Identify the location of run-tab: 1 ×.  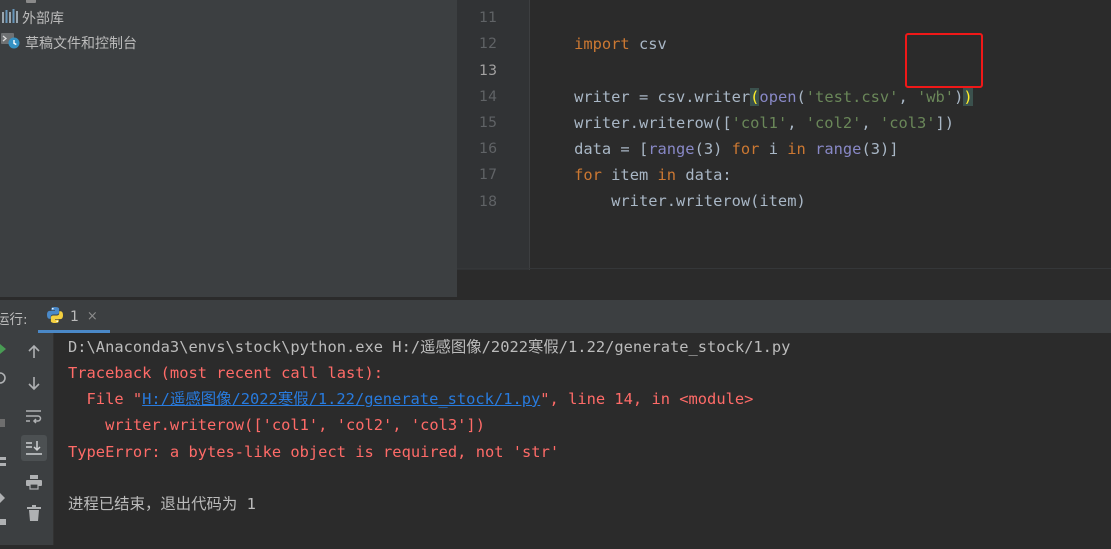
(74, 316).